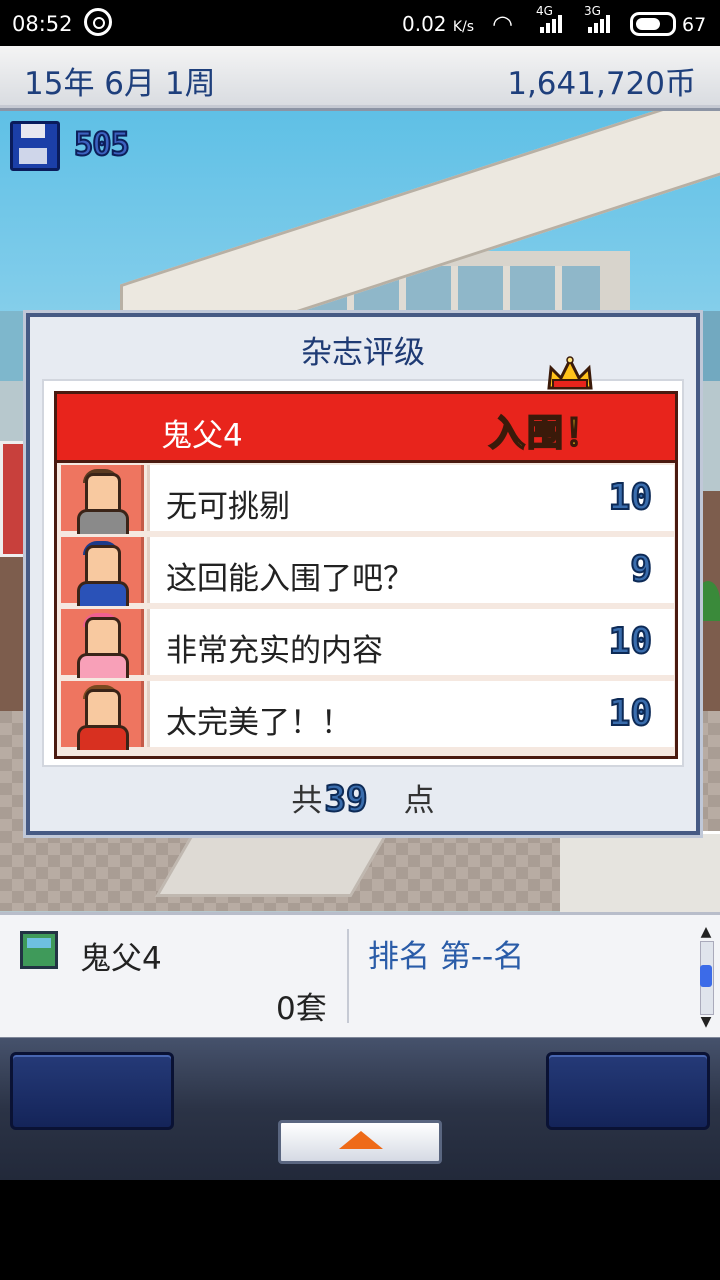  Describe the element at coordinates (419, 801) in the screenshot. I see `total-unit: 点` at that location.